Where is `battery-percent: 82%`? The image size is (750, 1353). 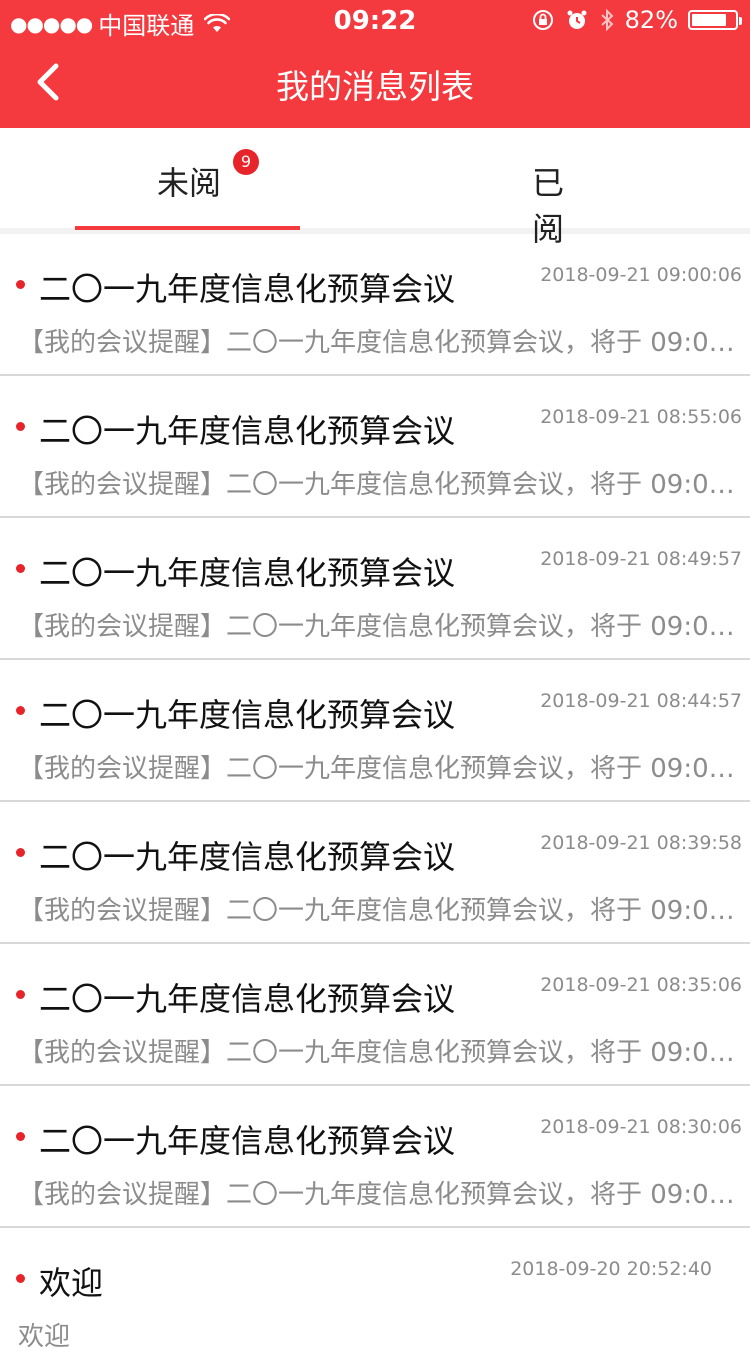 battery-percent: 82% is located at coordinates (651, 20).